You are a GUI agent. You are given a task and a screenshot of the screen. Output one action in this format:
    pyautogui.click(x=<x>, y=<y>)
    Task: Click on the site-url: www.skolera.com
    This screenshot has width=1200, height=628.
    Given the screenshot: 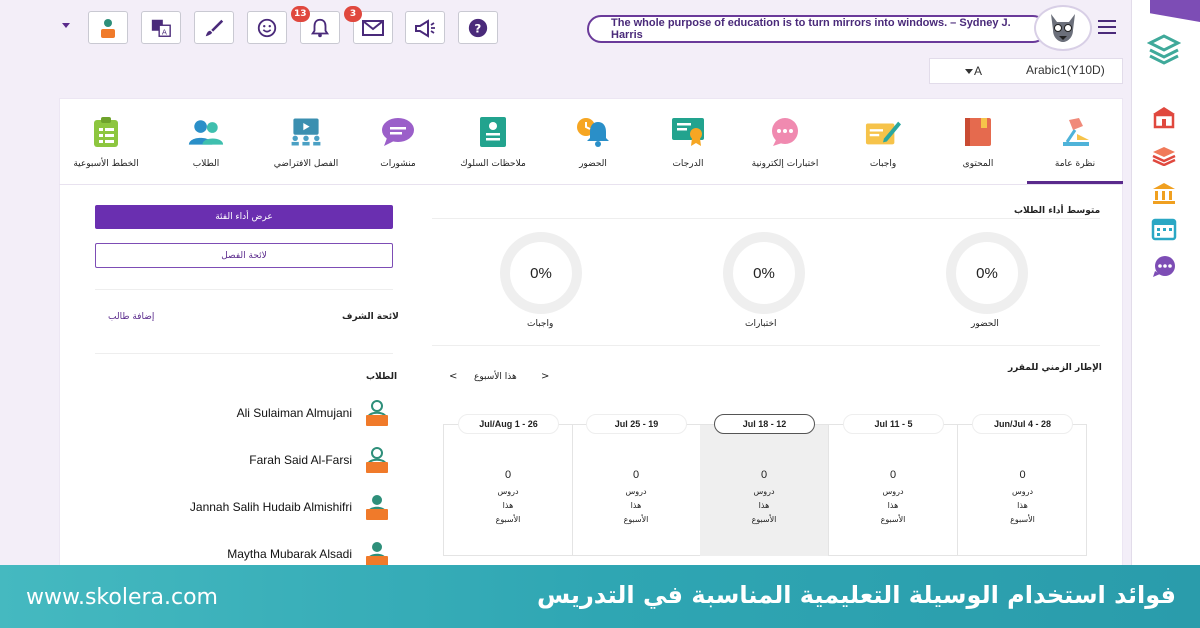 What is the action you would take?
    pyautogui.click(x=122, y=597)
    